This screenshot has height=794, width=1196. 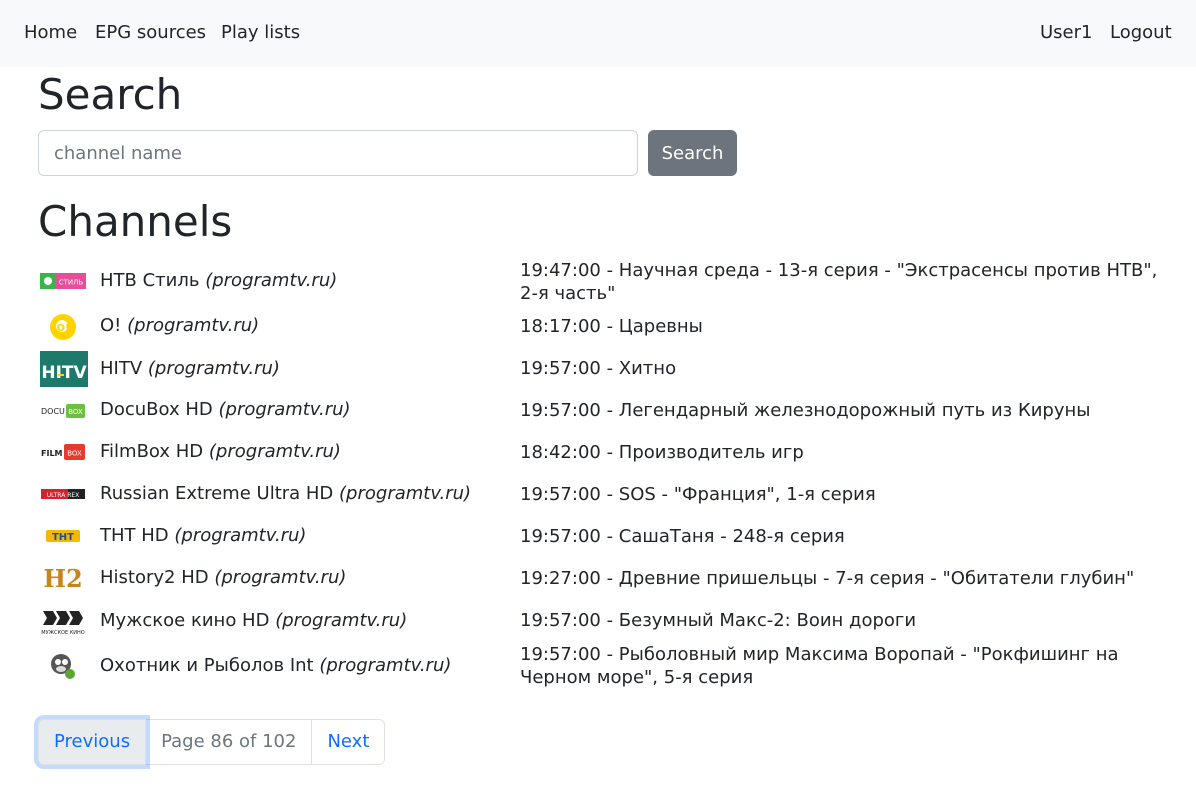 What do you see at coordinates (110, 94) in the screenshot?
I see `search-heading: Search` at bounding box center [110, 94].